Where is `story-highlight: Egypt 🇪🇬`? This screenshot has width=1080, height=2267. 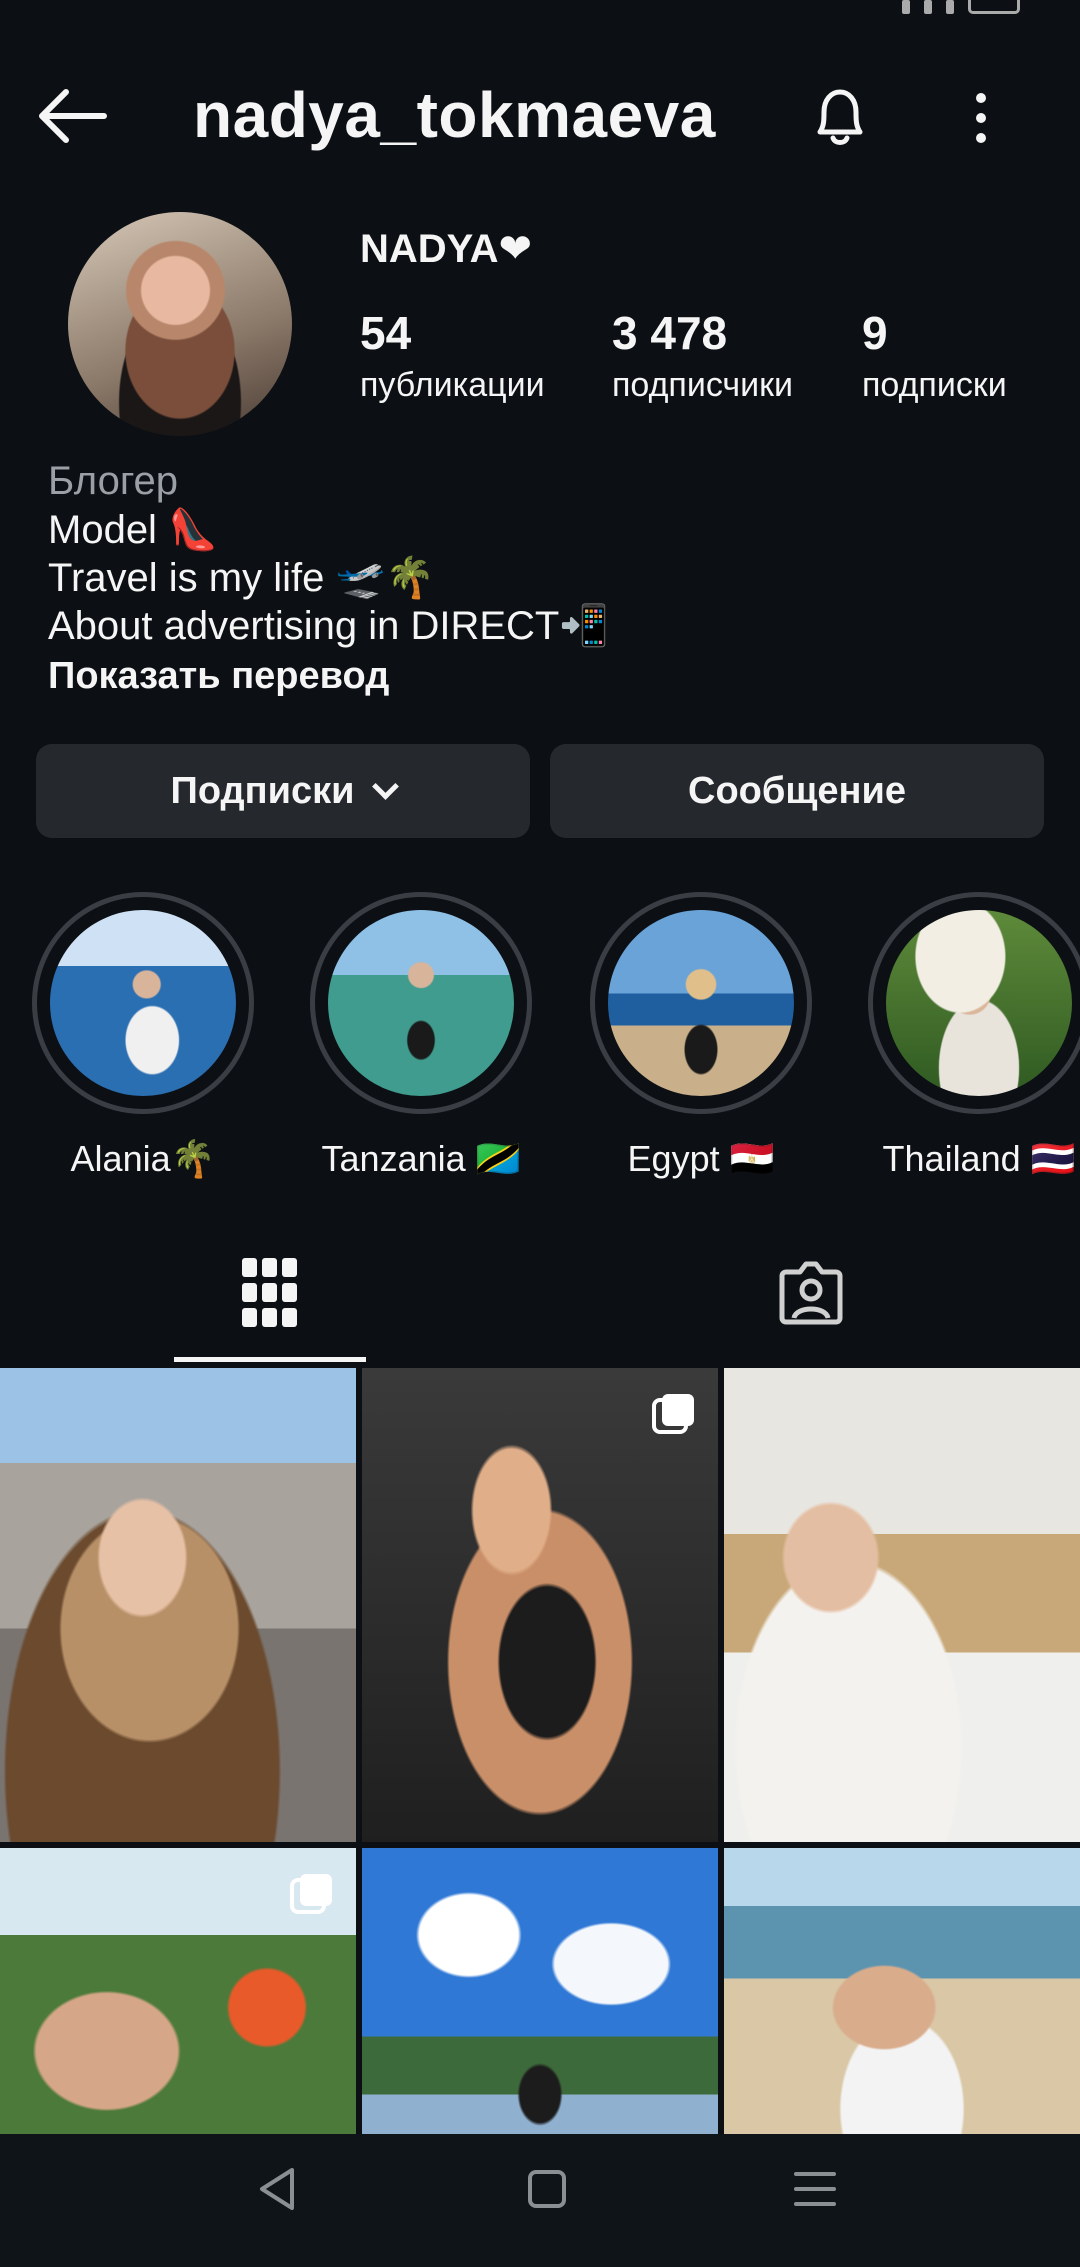
story-highlight: Egypt 🇪🇬 is located at coordinates (701, 1036).